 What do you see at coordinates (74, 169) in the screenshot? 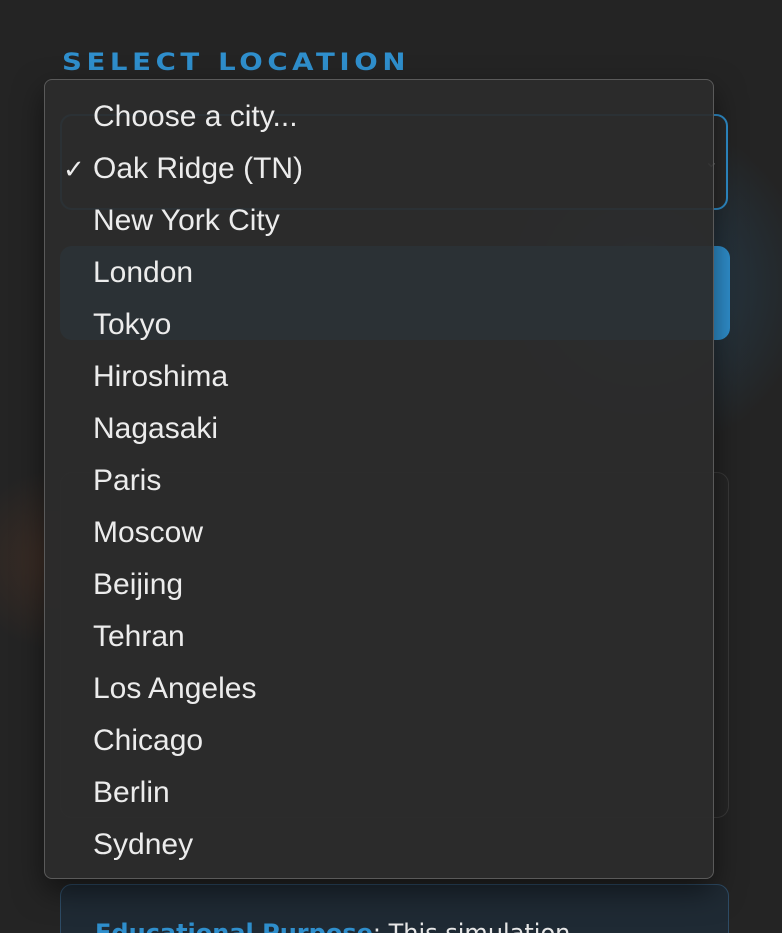
I see `check-icon: ✓` at bounding box center [74, 169].